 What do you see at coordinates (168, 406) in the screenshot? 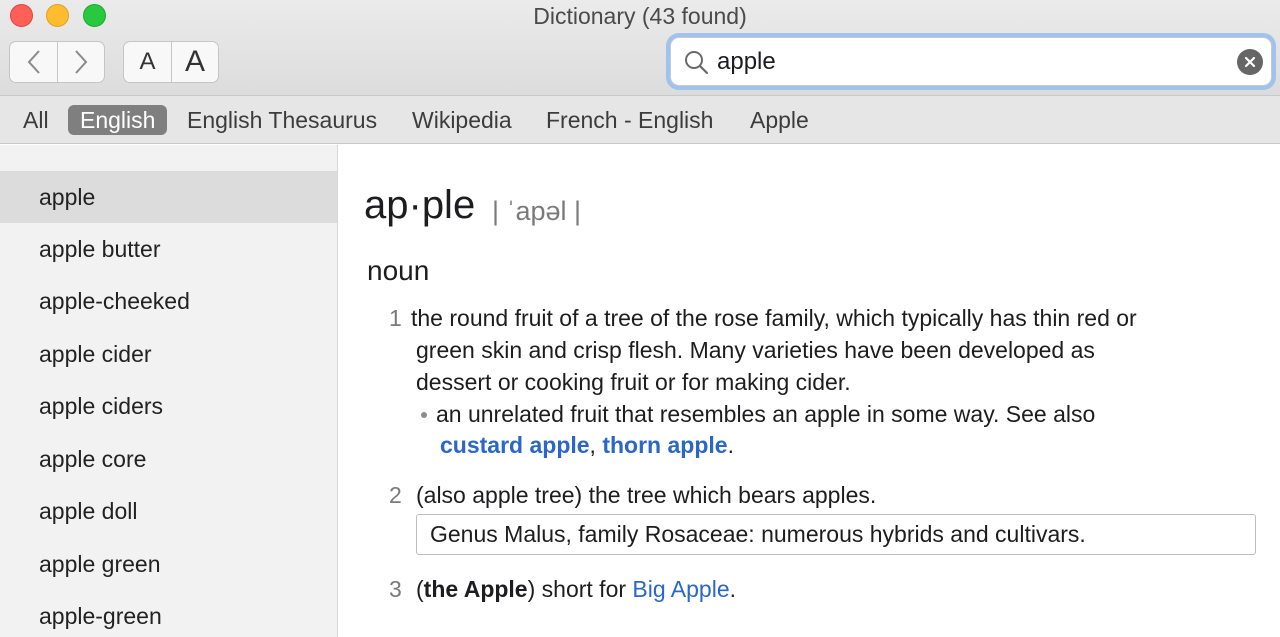
I see `result-item-apple-ciders: apple ciders` at bounding box center [168, 406].